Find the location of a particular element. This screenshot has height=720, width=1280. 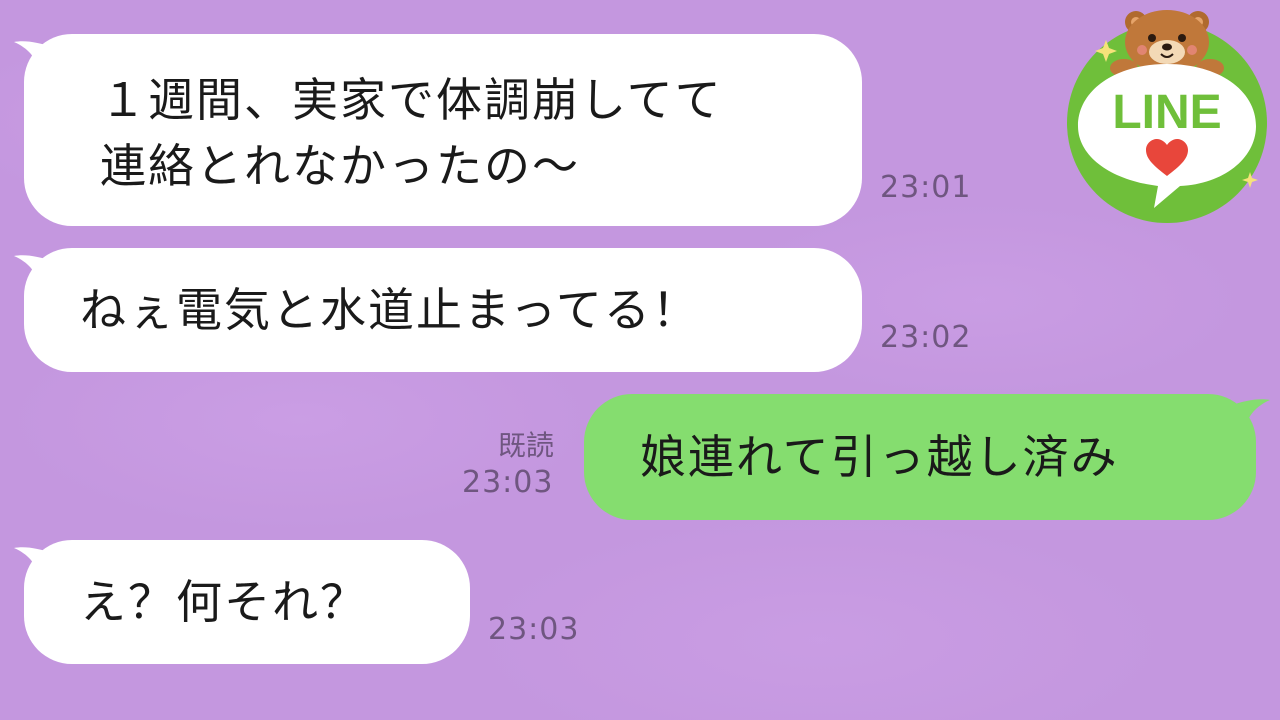

message-text-line: ねぇ電気と水道止まってる！ is located at coordinates (390, 310).